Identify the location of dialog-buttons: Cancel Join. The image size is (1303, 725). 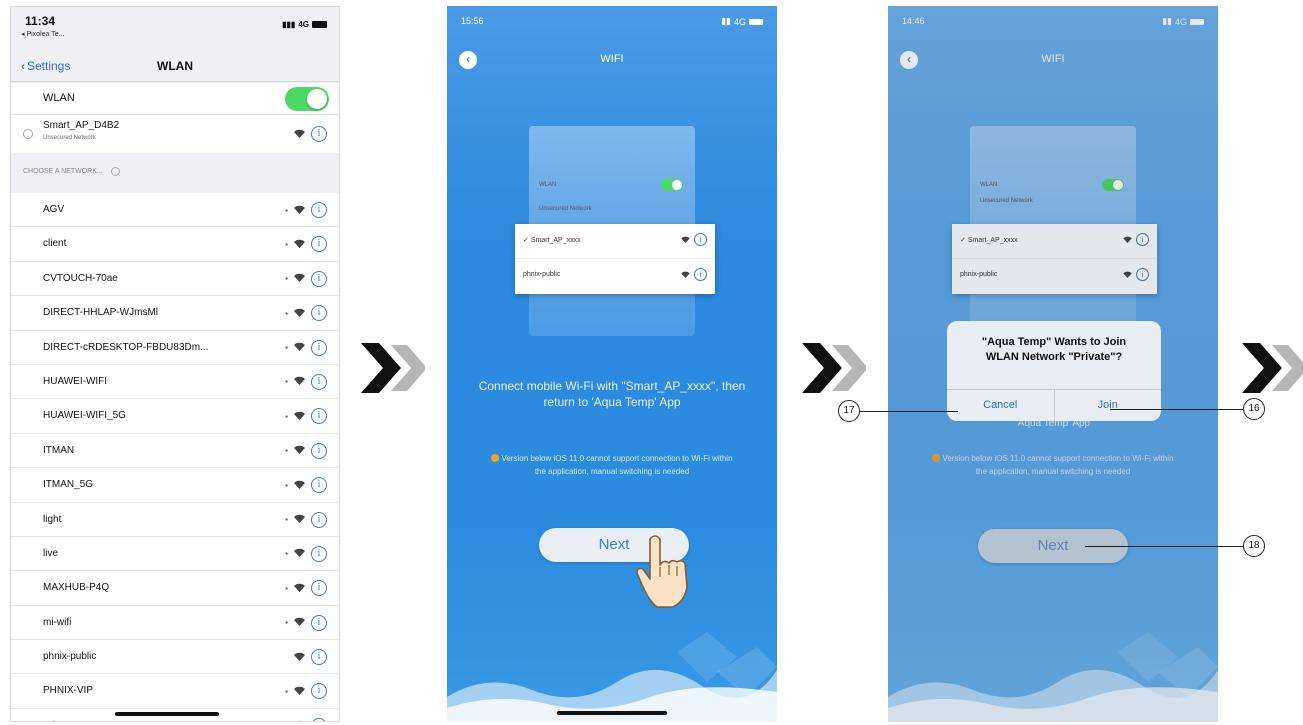
(1054, 405).